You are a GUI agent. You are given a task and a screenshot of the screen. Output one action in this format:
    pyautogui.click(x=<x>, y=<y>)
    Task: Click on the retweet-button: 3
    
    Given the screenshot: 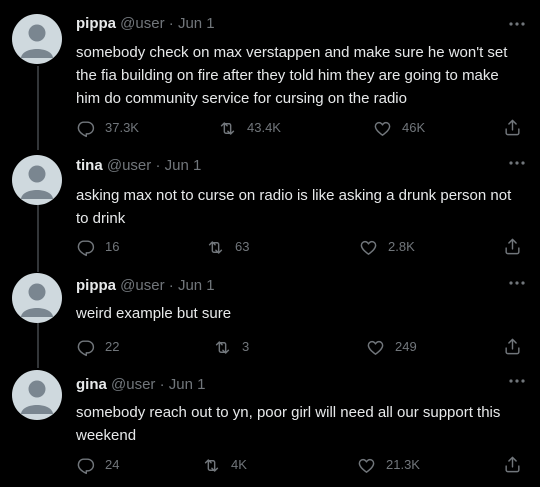 What is the action you would take?
    pyautogui.click(x=231, y=347)
    